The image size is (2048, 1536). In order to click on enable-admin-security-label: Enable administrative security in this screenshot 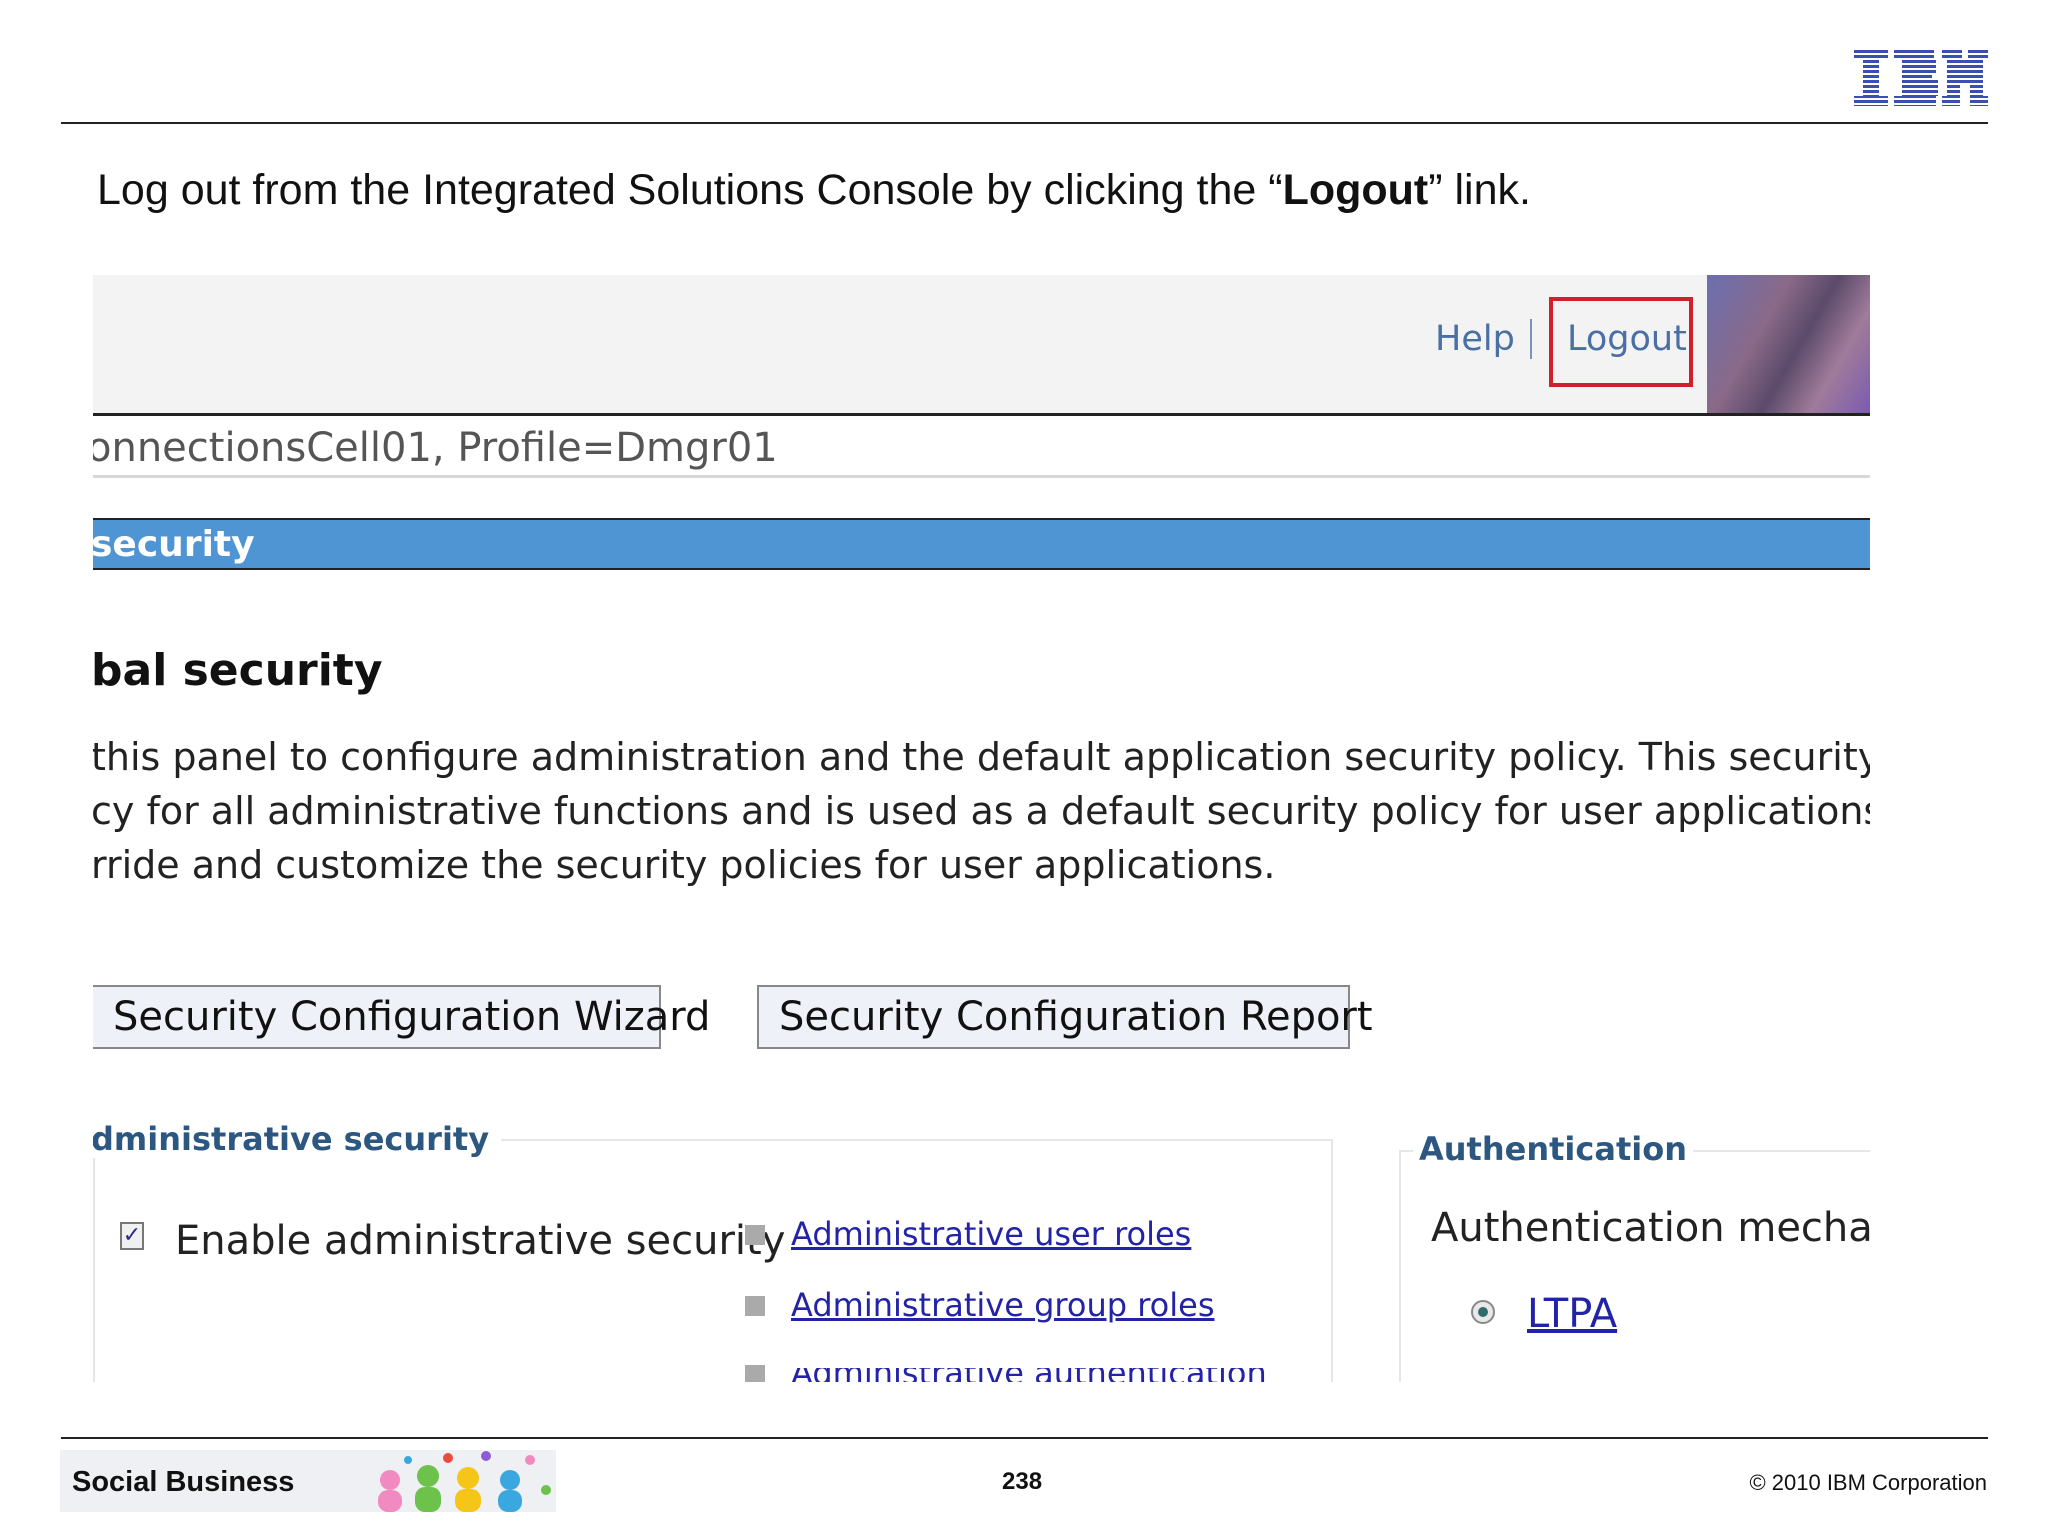, I will do `click(480, 1241)`.